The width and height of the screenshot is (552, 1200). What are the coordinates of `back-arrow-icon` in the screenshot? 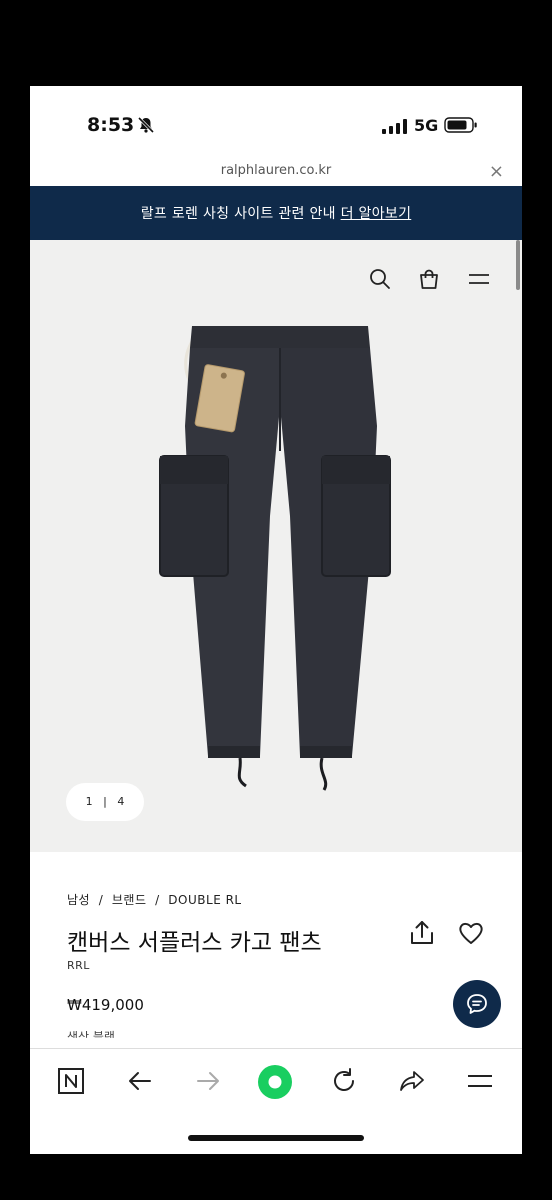 It's located at (140, 1081).